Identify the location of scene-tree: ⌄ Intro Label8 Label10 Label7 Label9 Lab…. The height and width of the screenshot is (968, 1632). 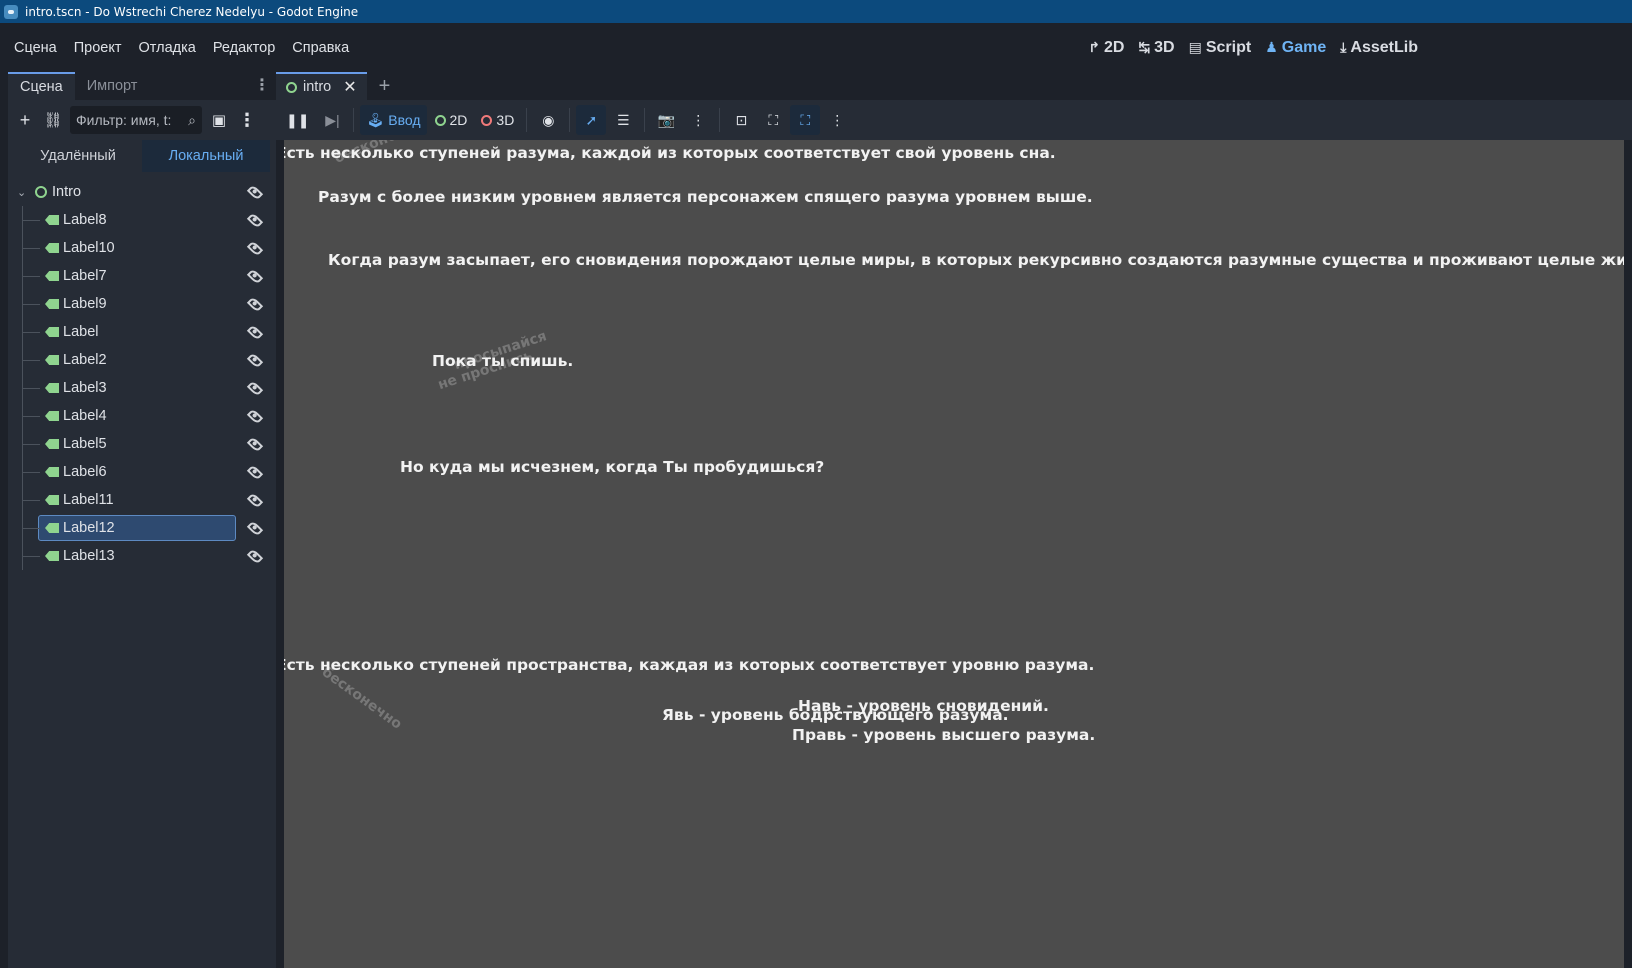
(142, 374).